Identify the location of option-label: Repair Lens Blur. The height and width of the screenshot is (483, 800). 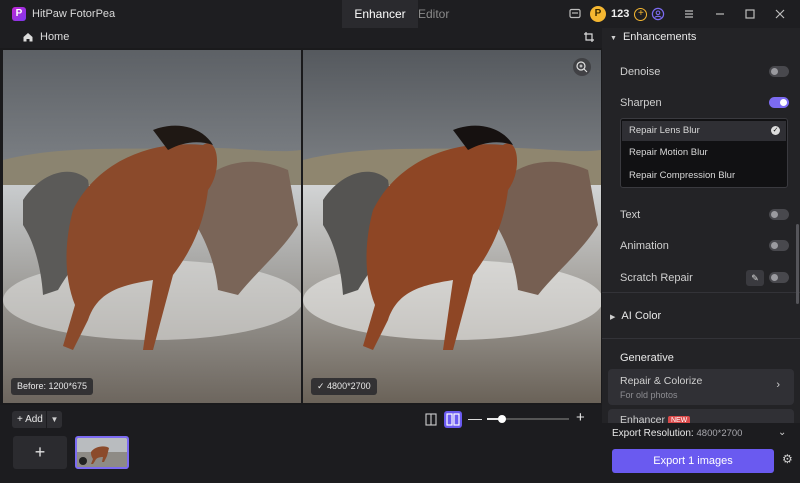
(664, 130).